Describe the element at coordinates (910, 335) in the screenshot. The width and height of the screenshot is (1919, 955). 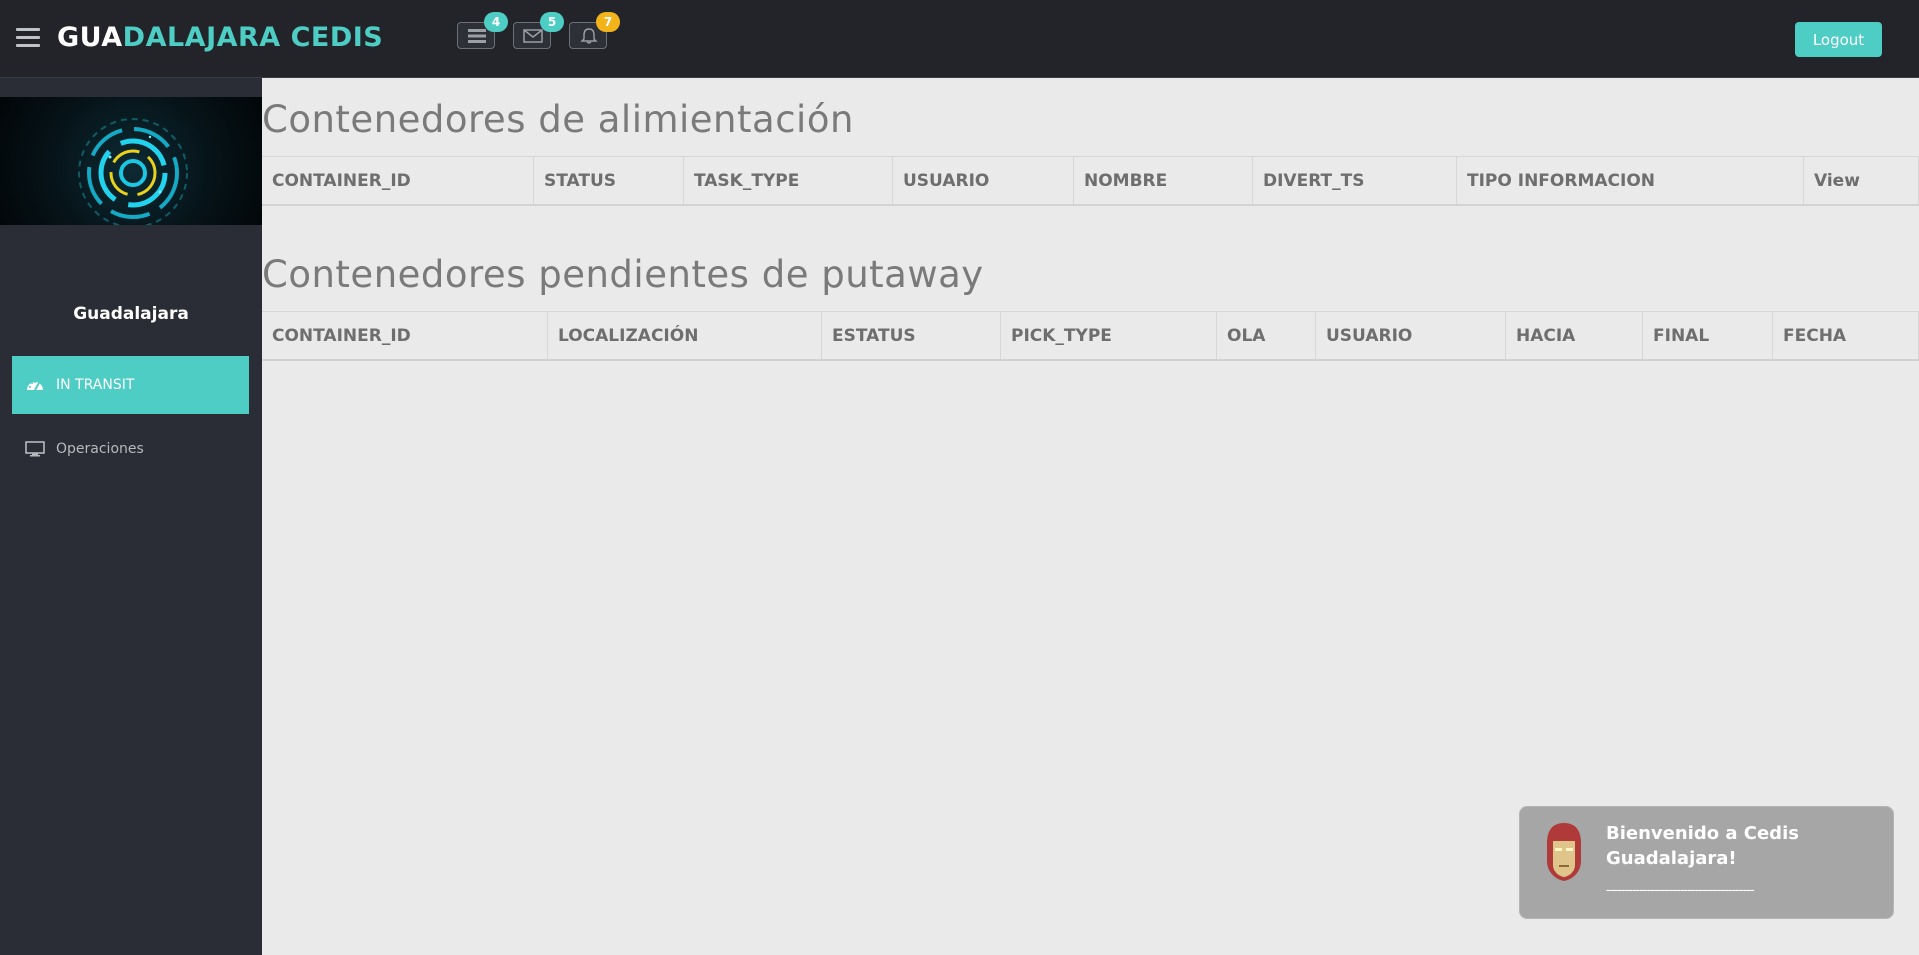
I see `column-header: ESTATUS` at that location.